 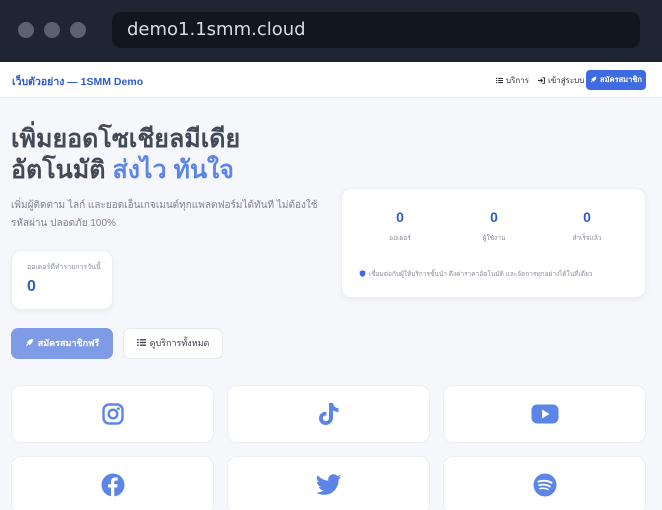 What do you see at coordinates (126, 139) in the screenshot?
I see `hero-title-line1: เพิ่มยอดโซเชียลมีเดีย` at bounding box center [126, 139].